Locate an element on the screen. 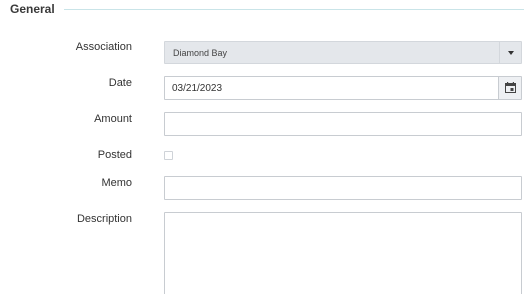  posted-label: Posted is located at coordinates (114, 155).